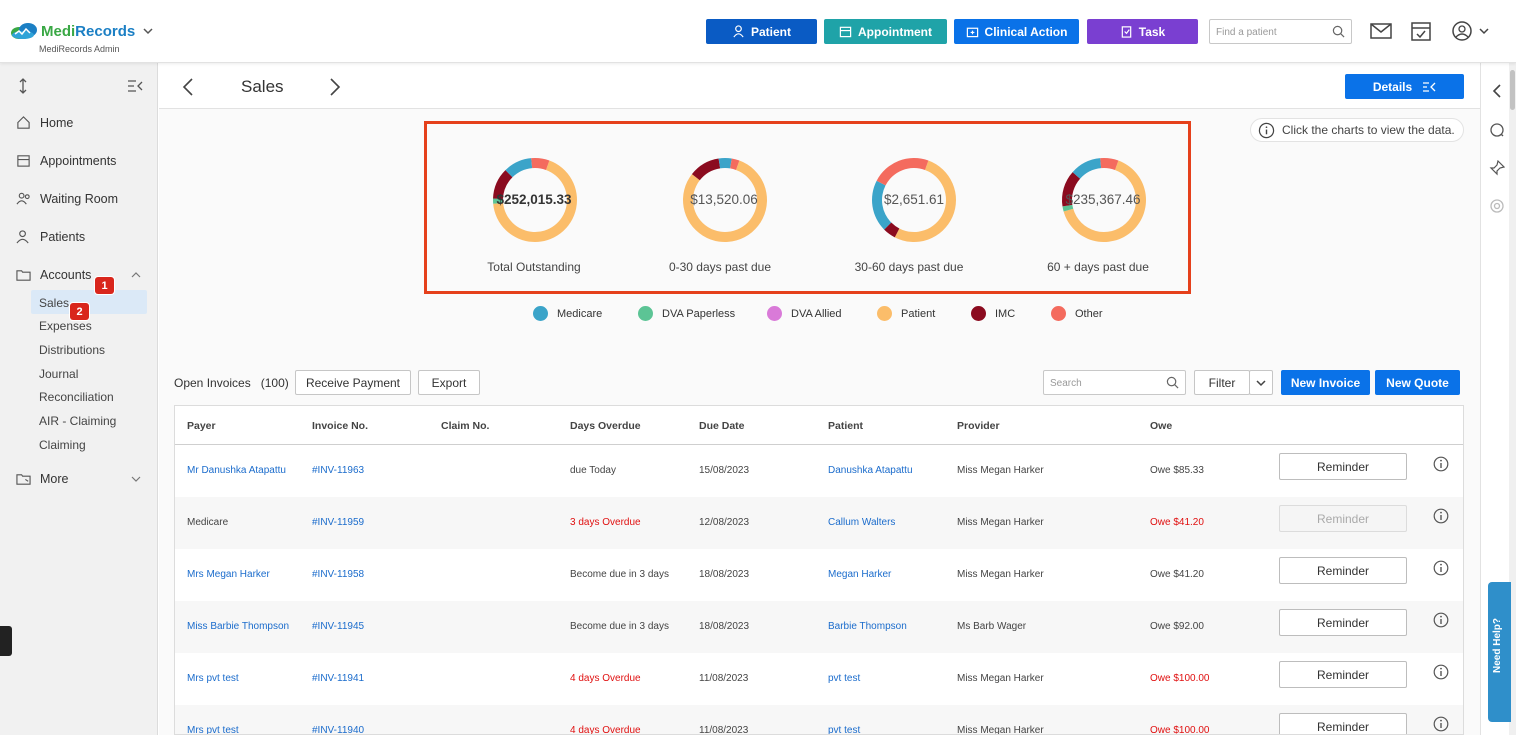 This screenshot has height=735, width=1516. I want to click on chat-icon, so click(1497, 130).